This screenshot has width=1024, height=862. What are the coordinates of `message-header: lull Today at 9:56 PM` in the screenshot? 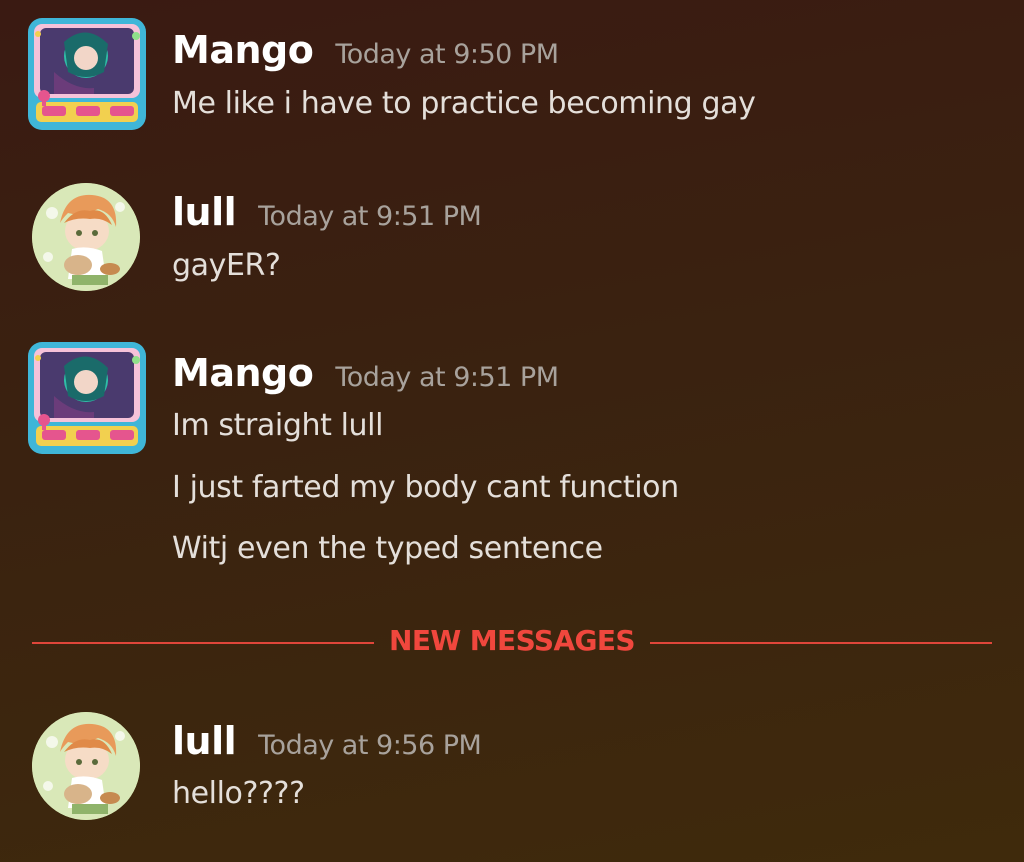 It's located at (327, 744).